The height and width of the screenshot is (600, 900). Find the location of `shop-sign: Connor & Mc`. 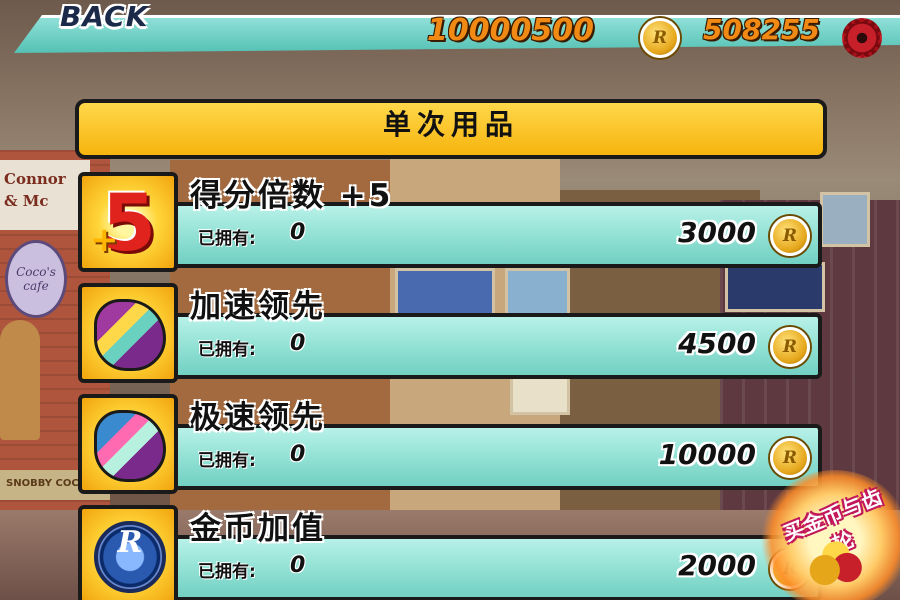

shop-sign: Connor & Mc is located at coordinates (45, 195).